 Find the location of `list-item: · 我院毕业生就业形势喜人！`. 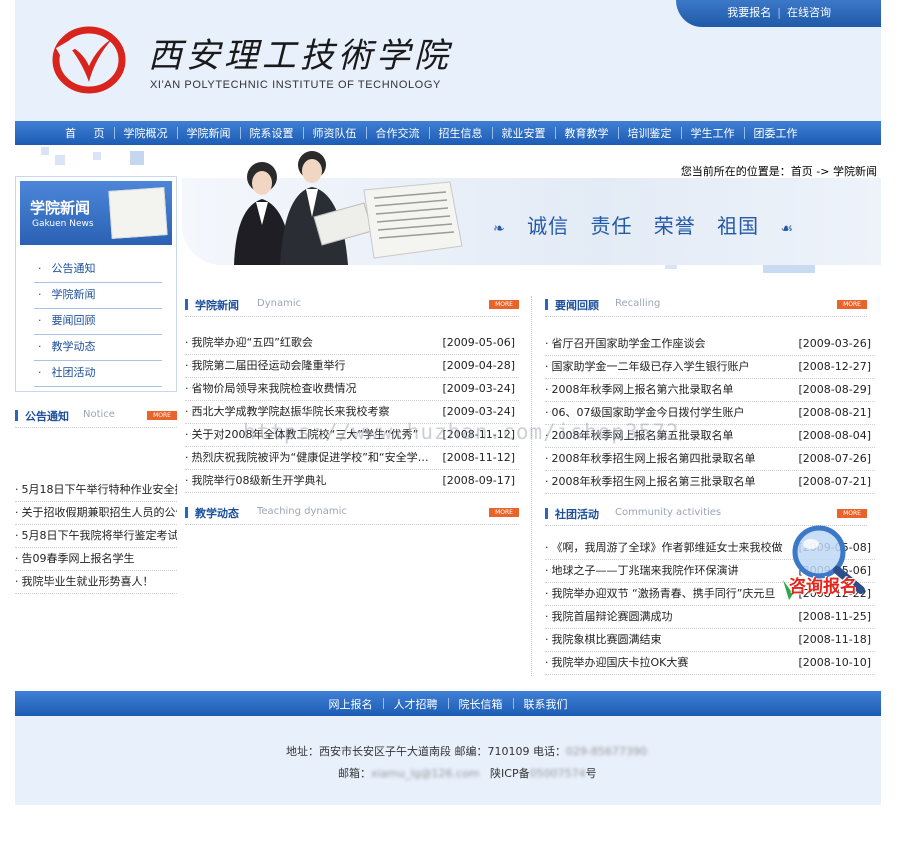

list-item: · 我院毕业生就业形势喜人！ is located at coordinates (96, 582).